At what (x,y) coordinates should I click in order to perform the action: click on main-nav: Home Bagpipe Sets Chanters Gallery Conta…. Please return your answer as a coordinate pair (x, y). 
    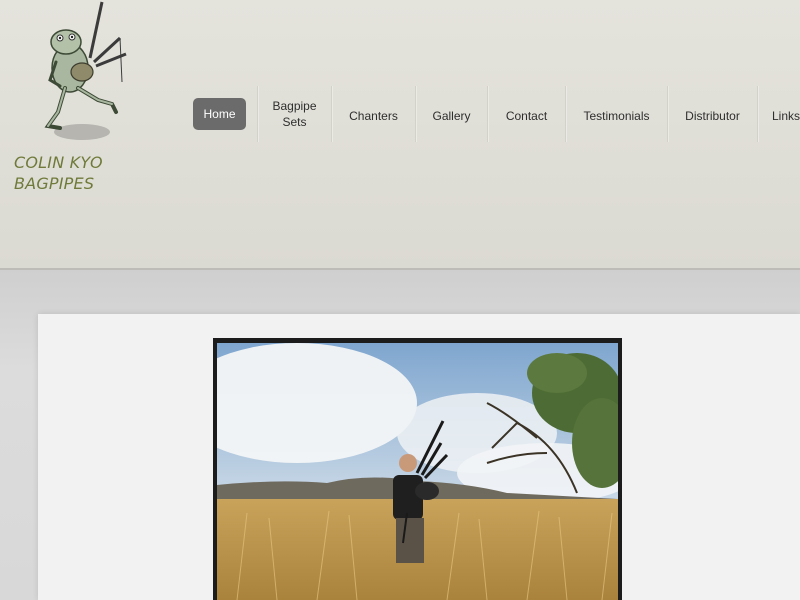
    Looking at the image, I should click on (491, 116).